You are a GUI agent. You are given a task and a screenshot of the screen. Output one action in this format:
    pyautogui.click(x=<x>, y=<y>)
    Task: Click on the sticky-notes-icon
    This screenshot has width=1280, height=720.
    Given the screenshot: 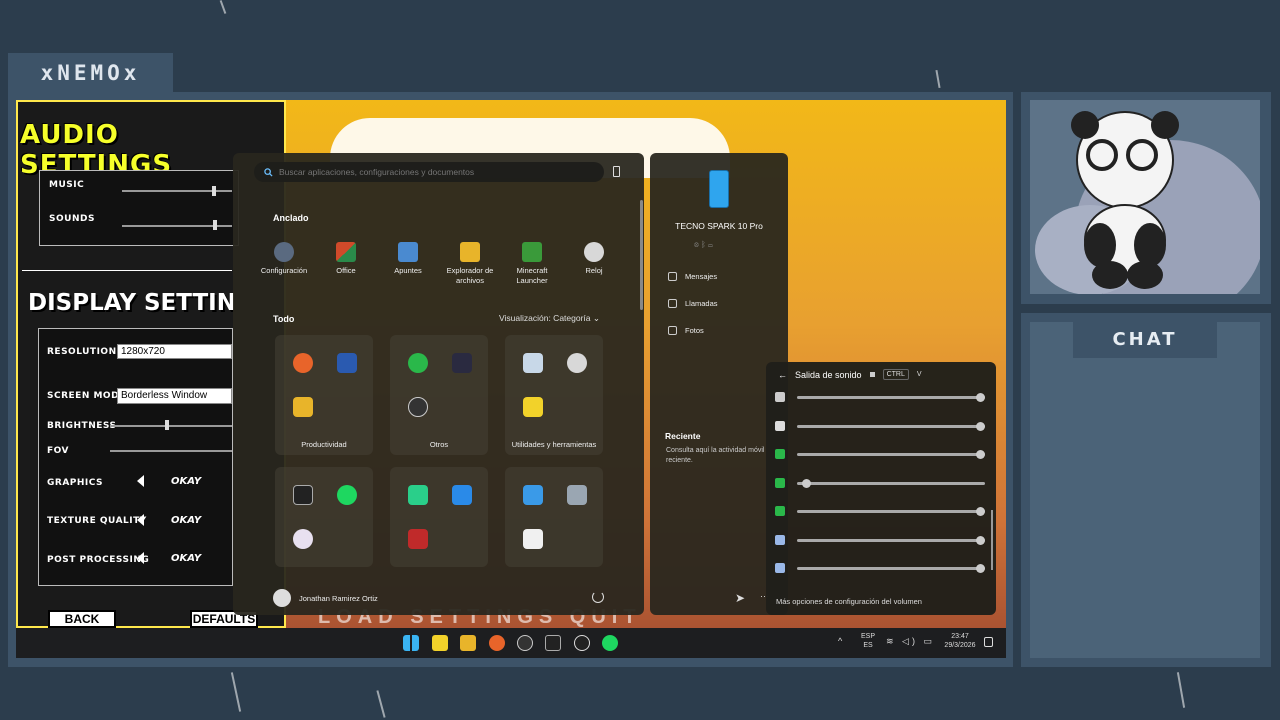 What is the action you would take?
    pyautogui.click(x=440, y=643)
    